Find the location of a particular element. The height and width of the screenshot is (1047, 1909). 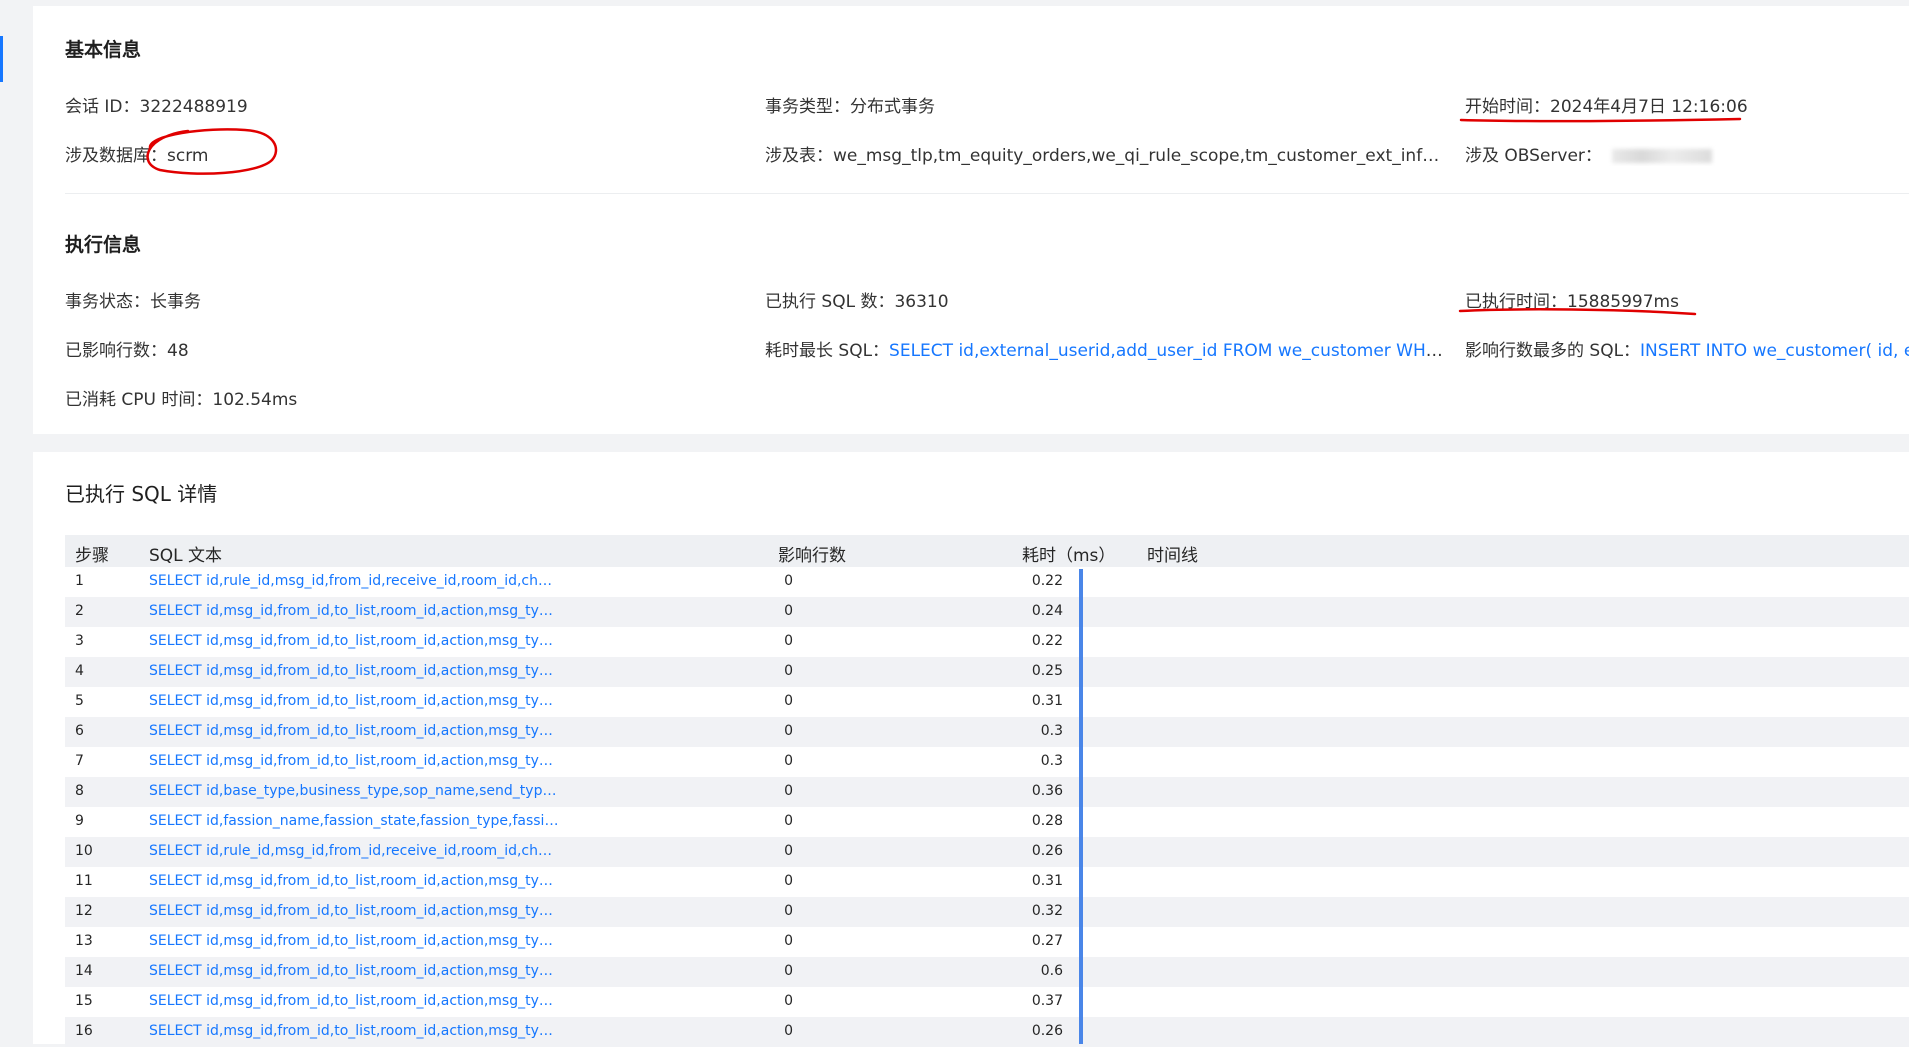

sql-count-field: 已执行 SQL 数：36310 is located at coordinates (1090, 299).